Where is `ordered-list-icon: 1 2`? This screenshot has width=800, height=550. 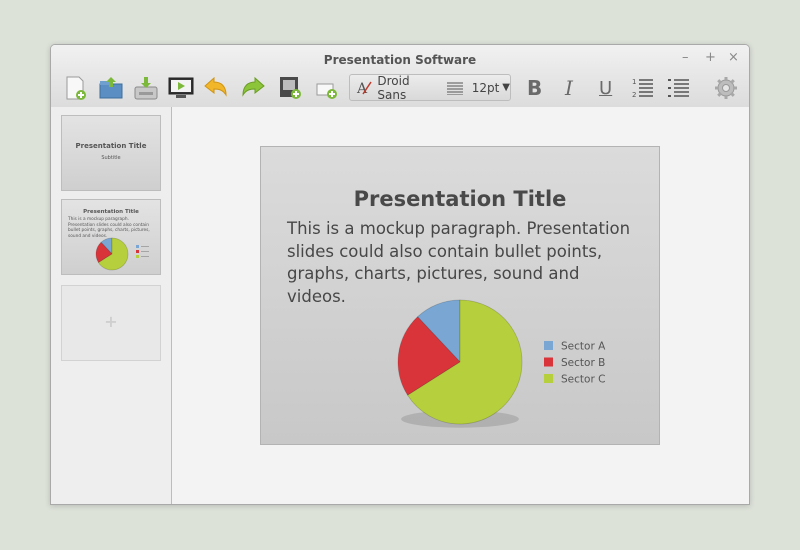 ordered-list-icon: 1 2 is located at coordinates (642, 88).